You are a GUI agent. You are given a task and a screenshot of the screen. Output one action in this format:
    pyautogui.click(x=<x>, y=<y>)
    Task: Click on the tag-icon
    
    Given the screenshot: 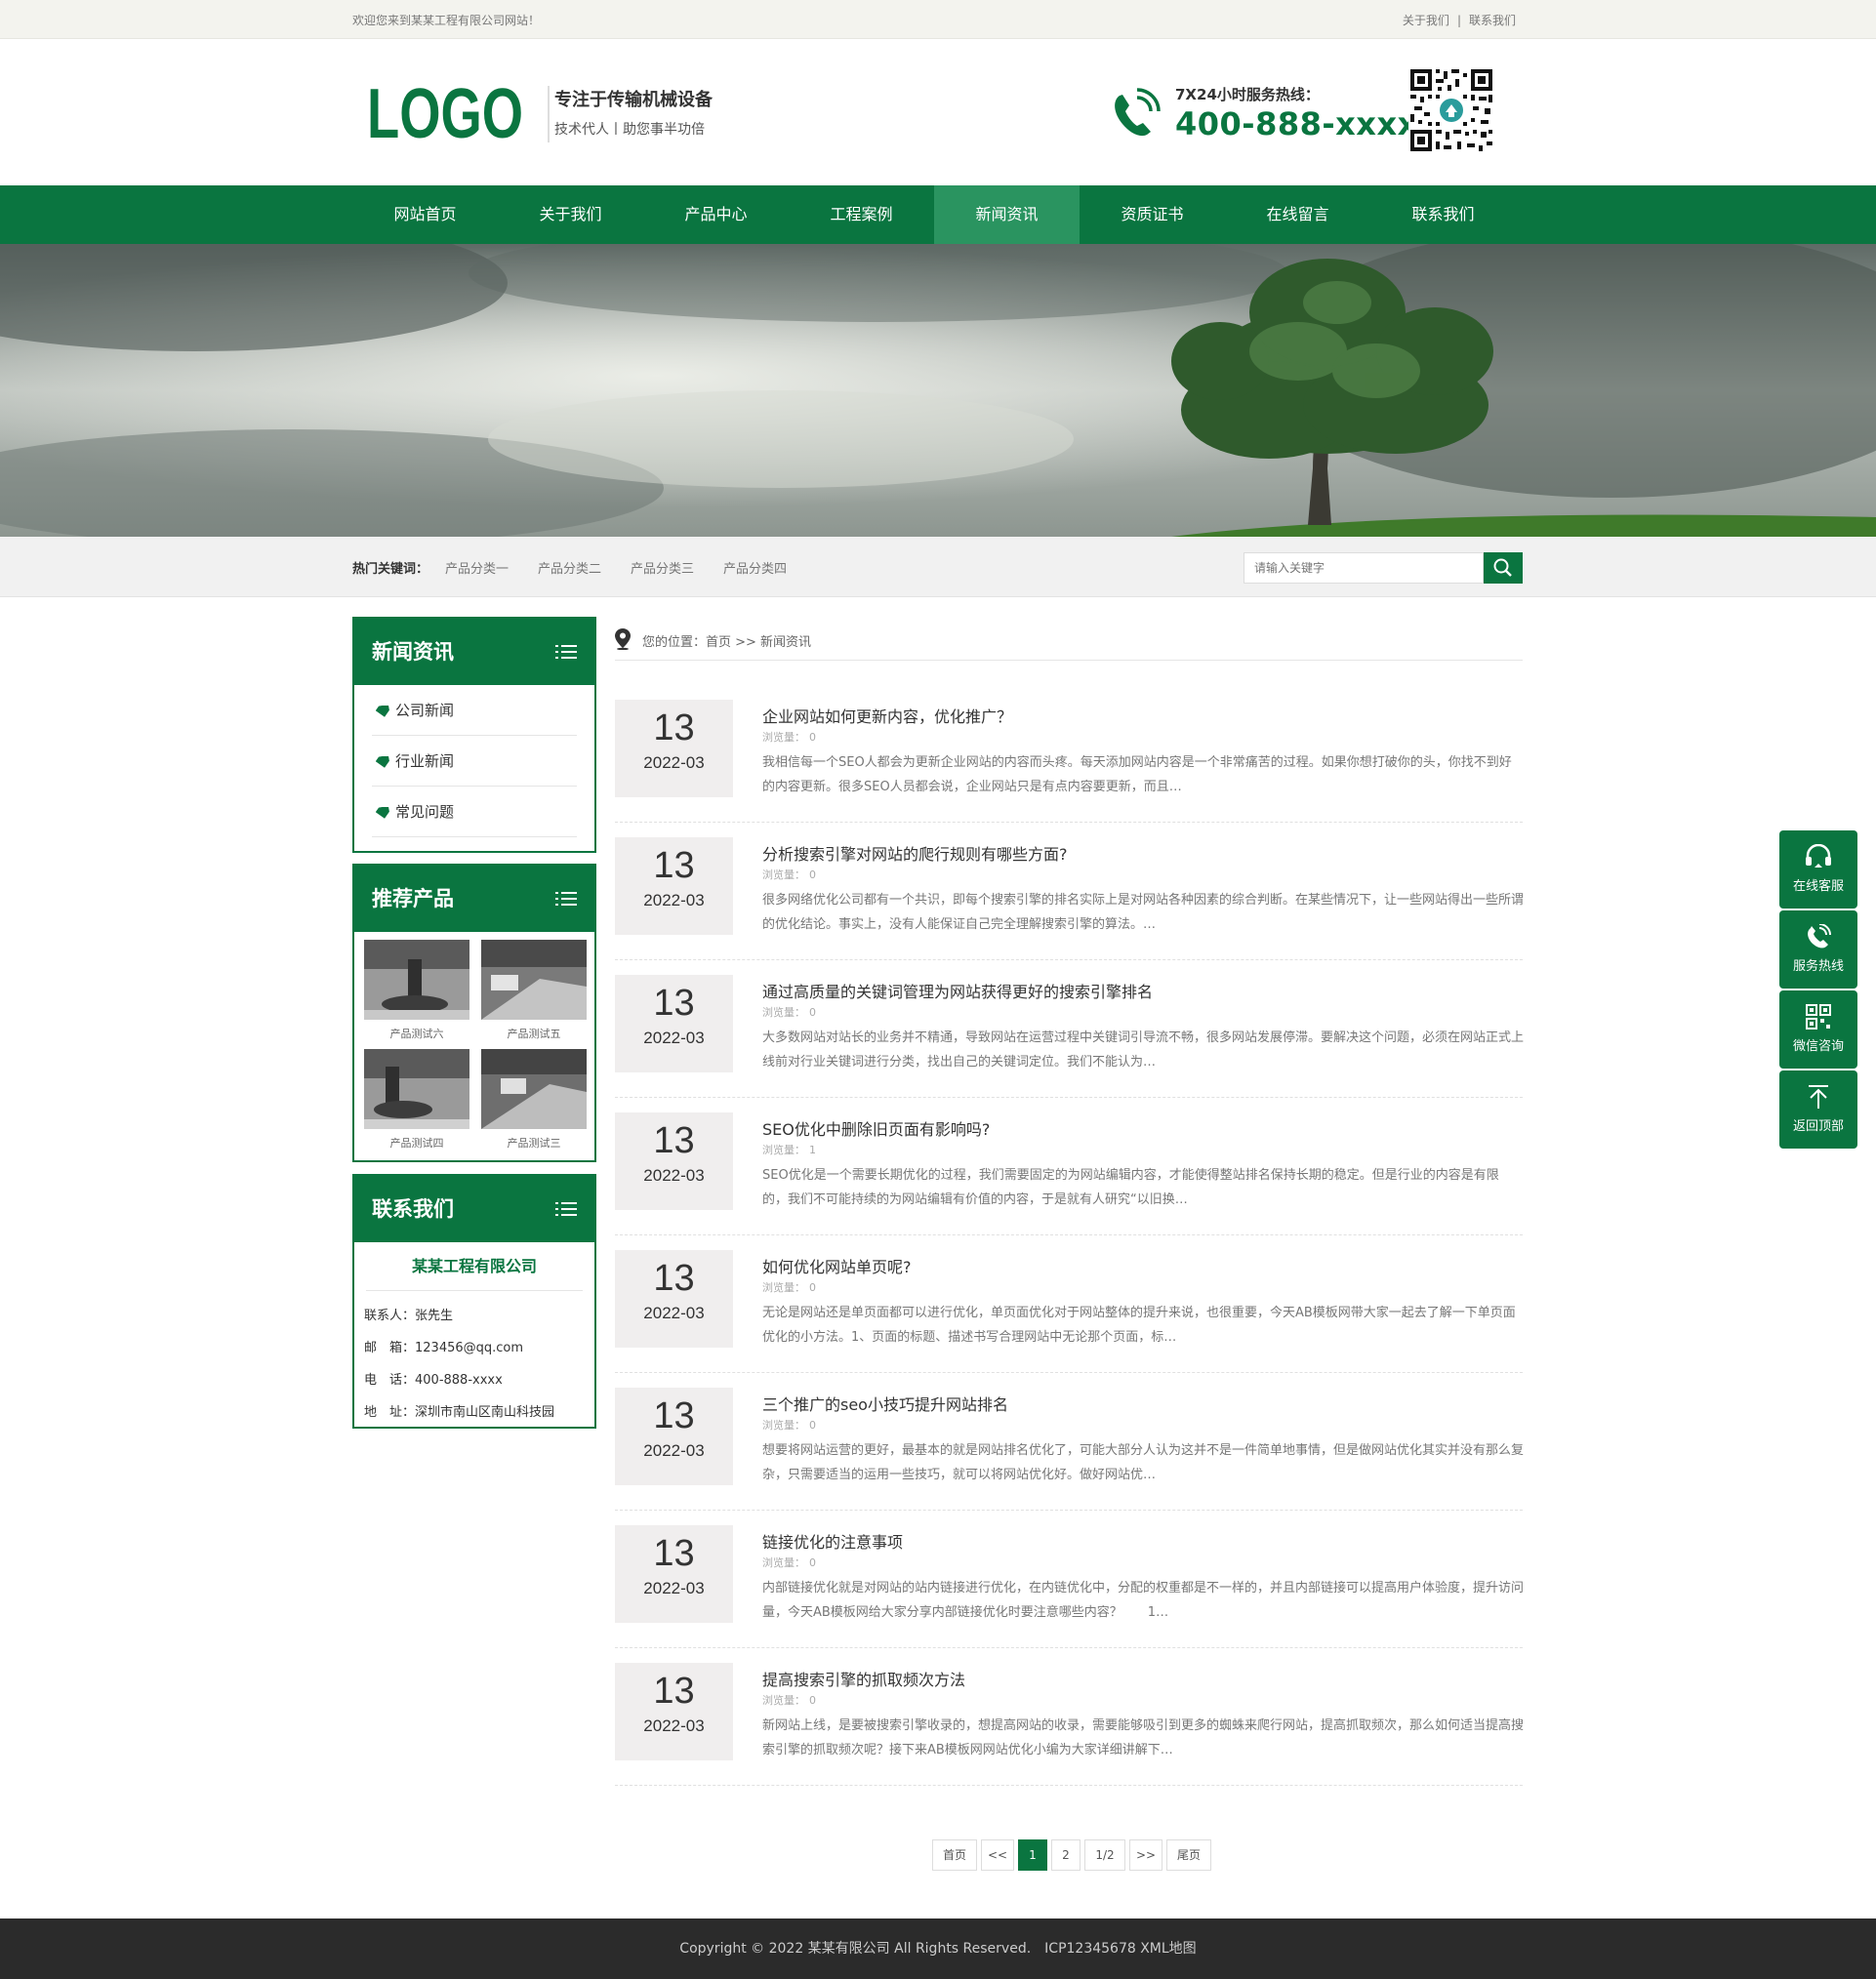 What is the action you would take?
    pyautogui.click(x=382, y=761)
    